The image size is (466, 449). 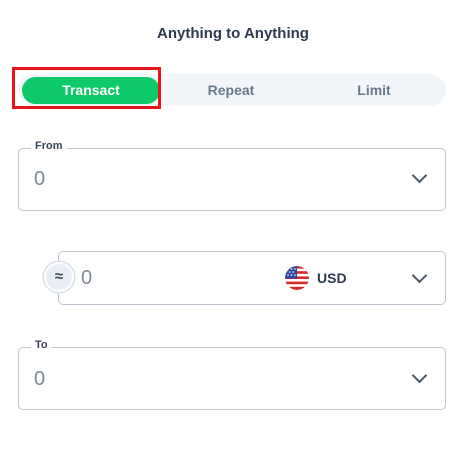 I want to click on from-label: From, so click(x=49, y=146).